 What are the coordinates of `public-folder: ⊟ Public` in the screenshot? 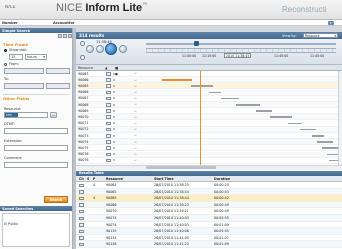 It's located at (11, 224).